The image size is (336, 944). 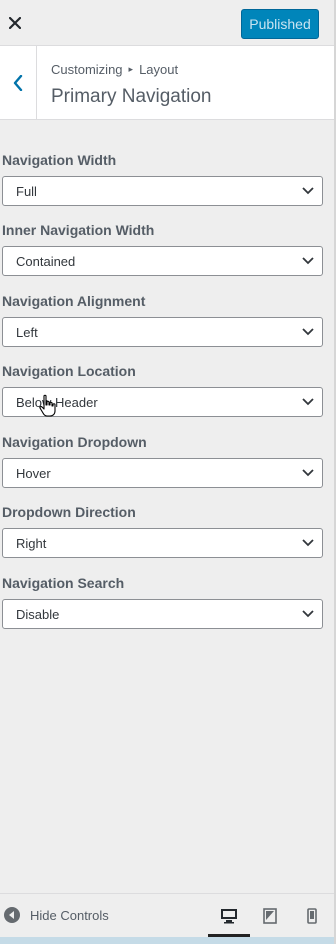 I want to click on control-dropdown-direction: Dropdown Direction Right, so click(x=162, y=530).